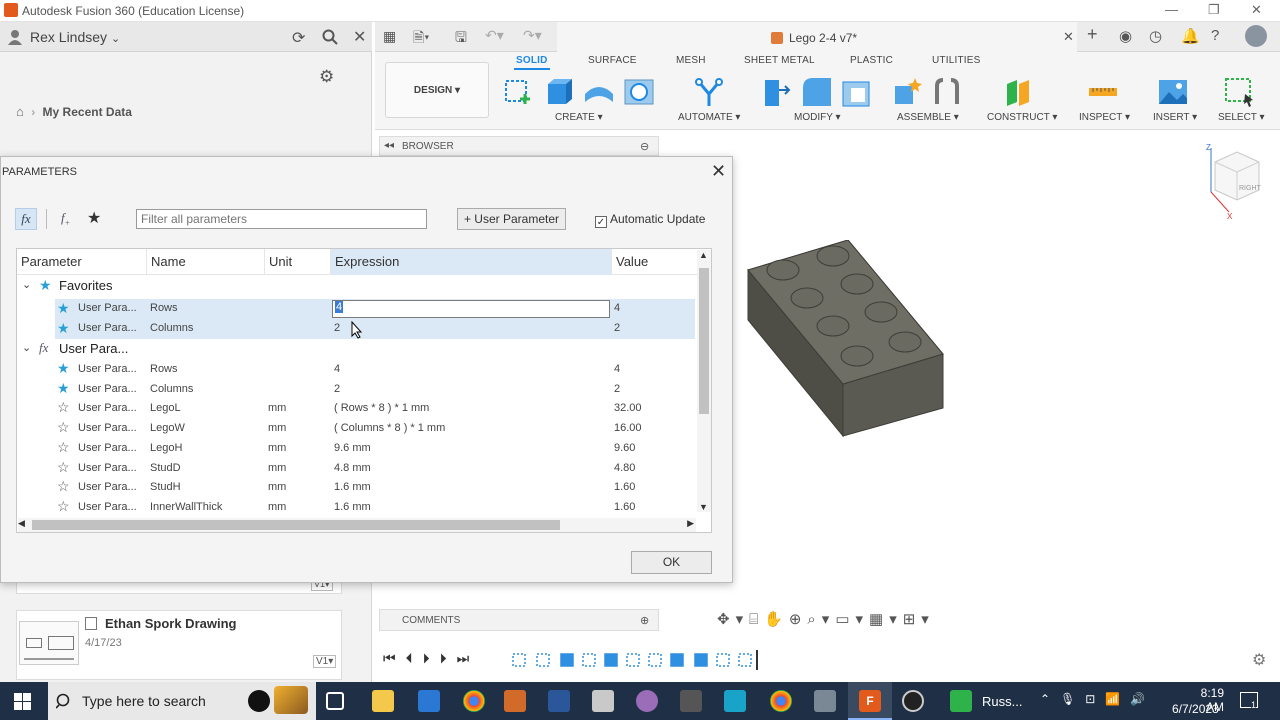 Image resolution: width=1280 pixels, height=720 pixels. I want to click on grid-menu-icon: ▦, so click(389, 36).